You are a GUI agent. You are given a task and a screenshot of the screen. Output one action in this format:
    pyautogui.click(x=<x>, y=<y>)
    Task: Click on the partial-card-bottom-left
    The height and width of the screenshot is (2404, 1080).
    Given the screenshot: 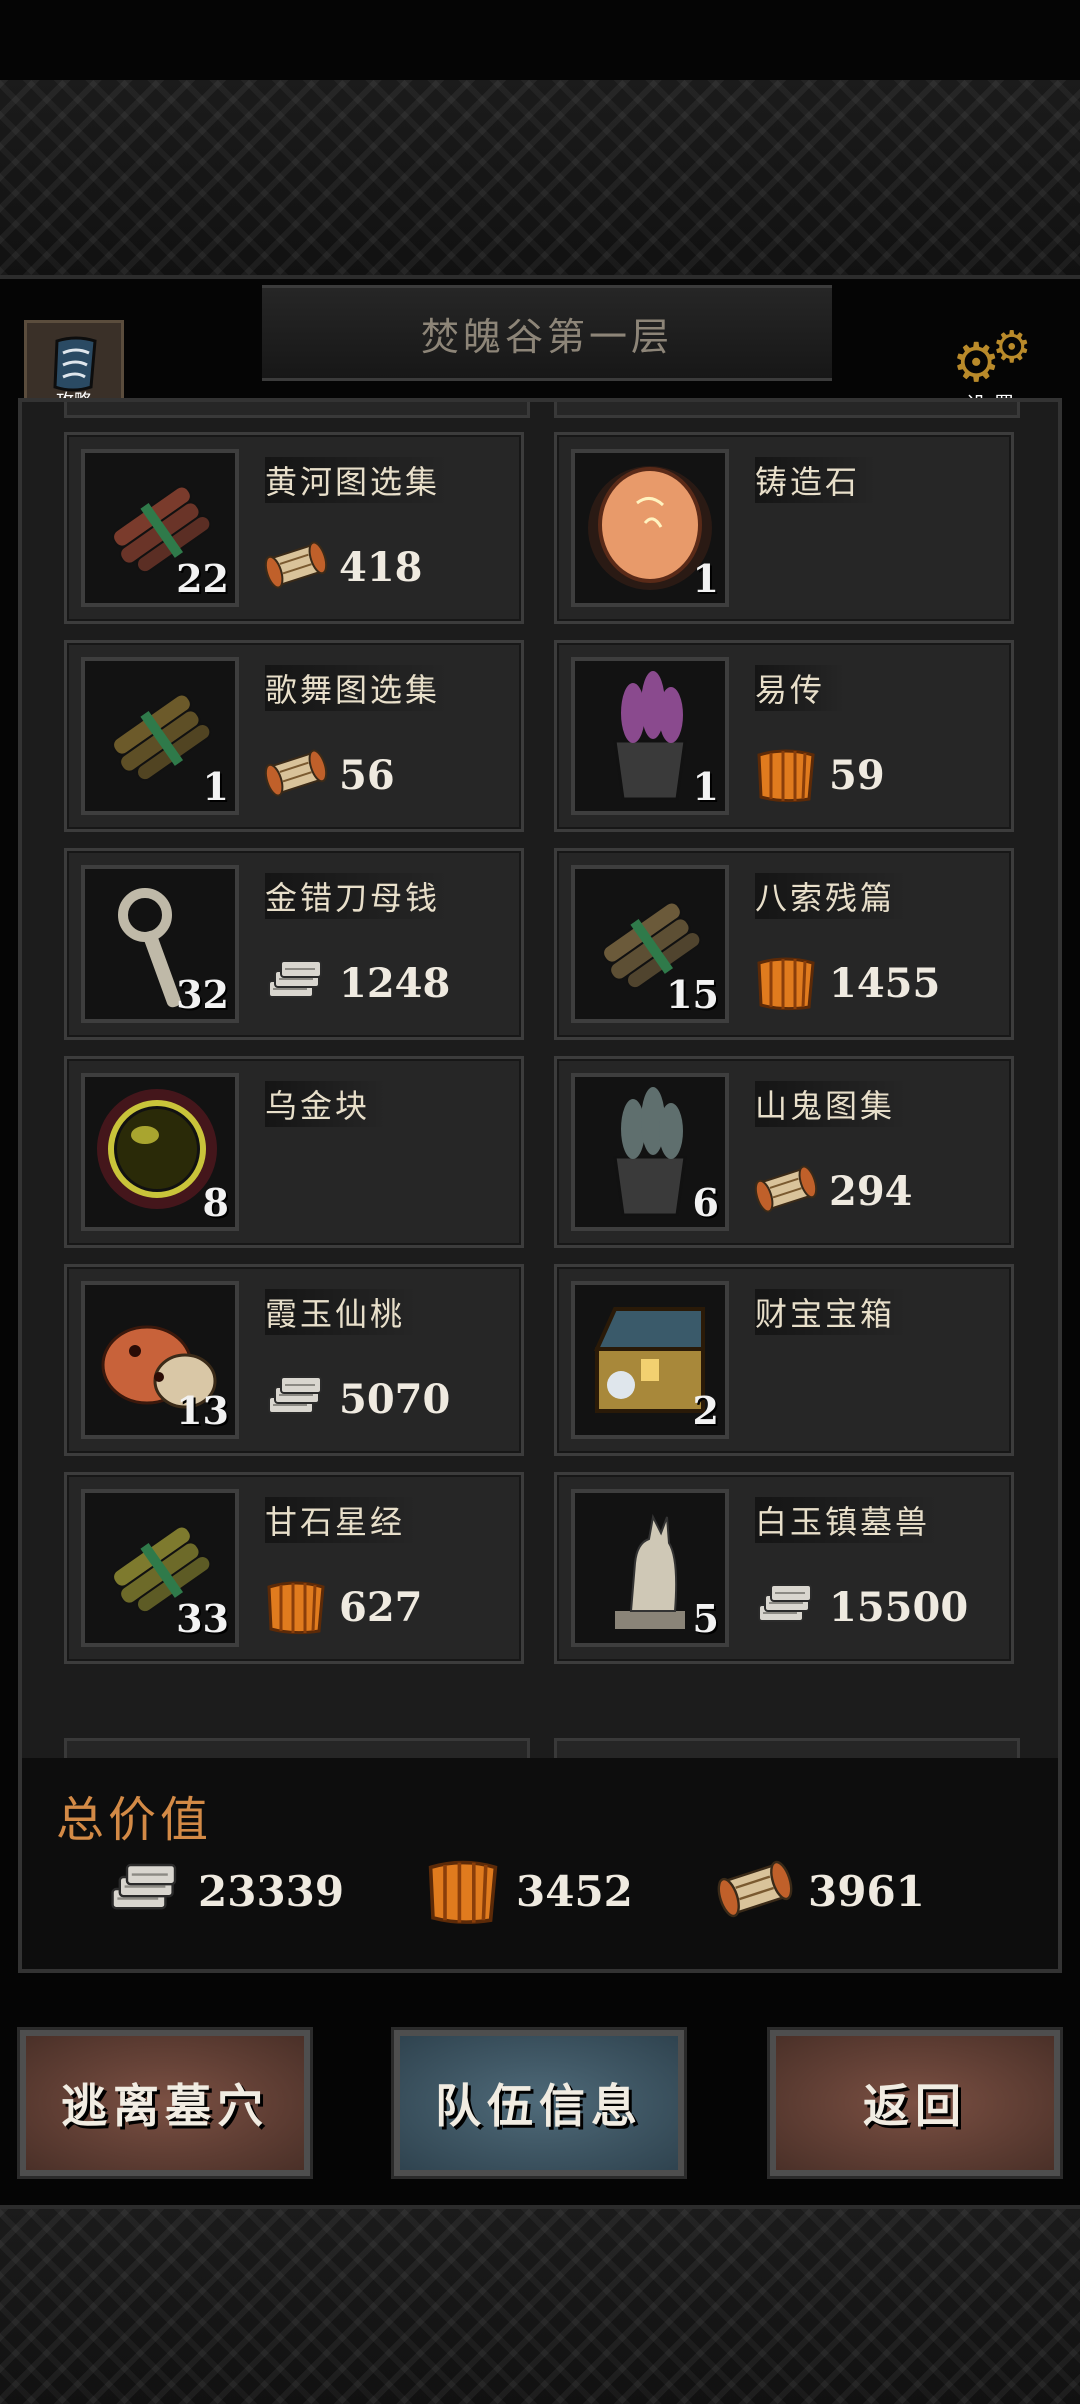 What is the action you would take?
    pyautogui.click(x=297, y=1748)
    